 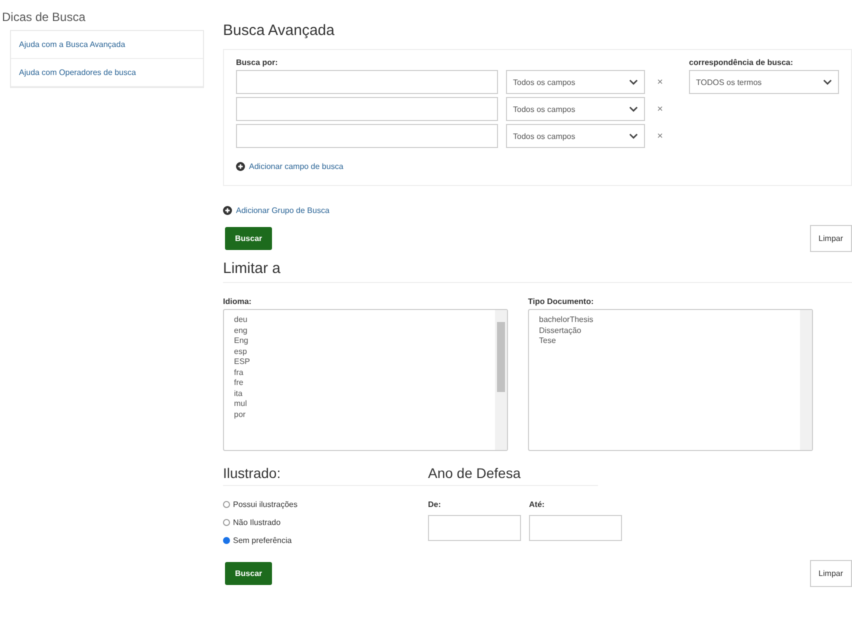 I want to click on add-group-link: Adicionar Grupo de Busca, so click(x=283, y=210).